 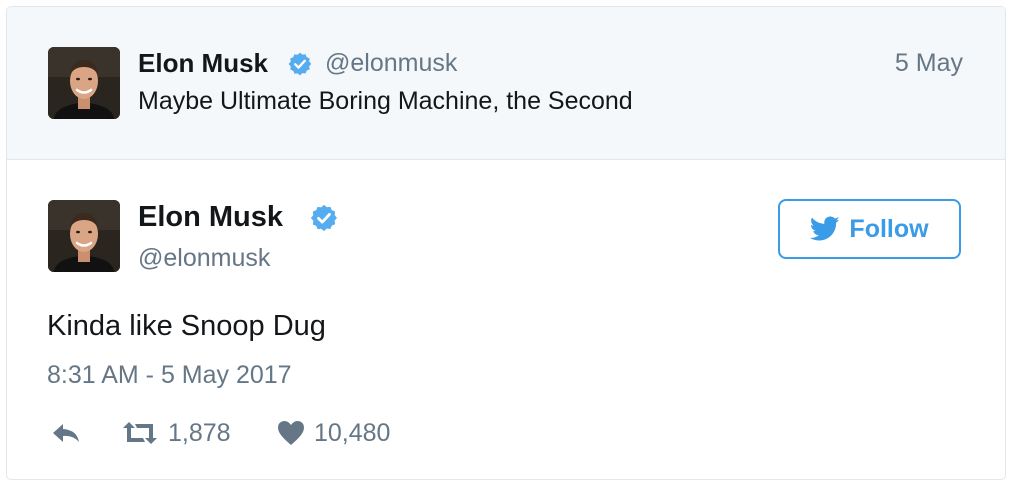 What do you see at coordinates (186, 326) in the screenshot?
I see `main-tweet-text: Kinda like Snoop Dug` at bounding box center [186, 326].